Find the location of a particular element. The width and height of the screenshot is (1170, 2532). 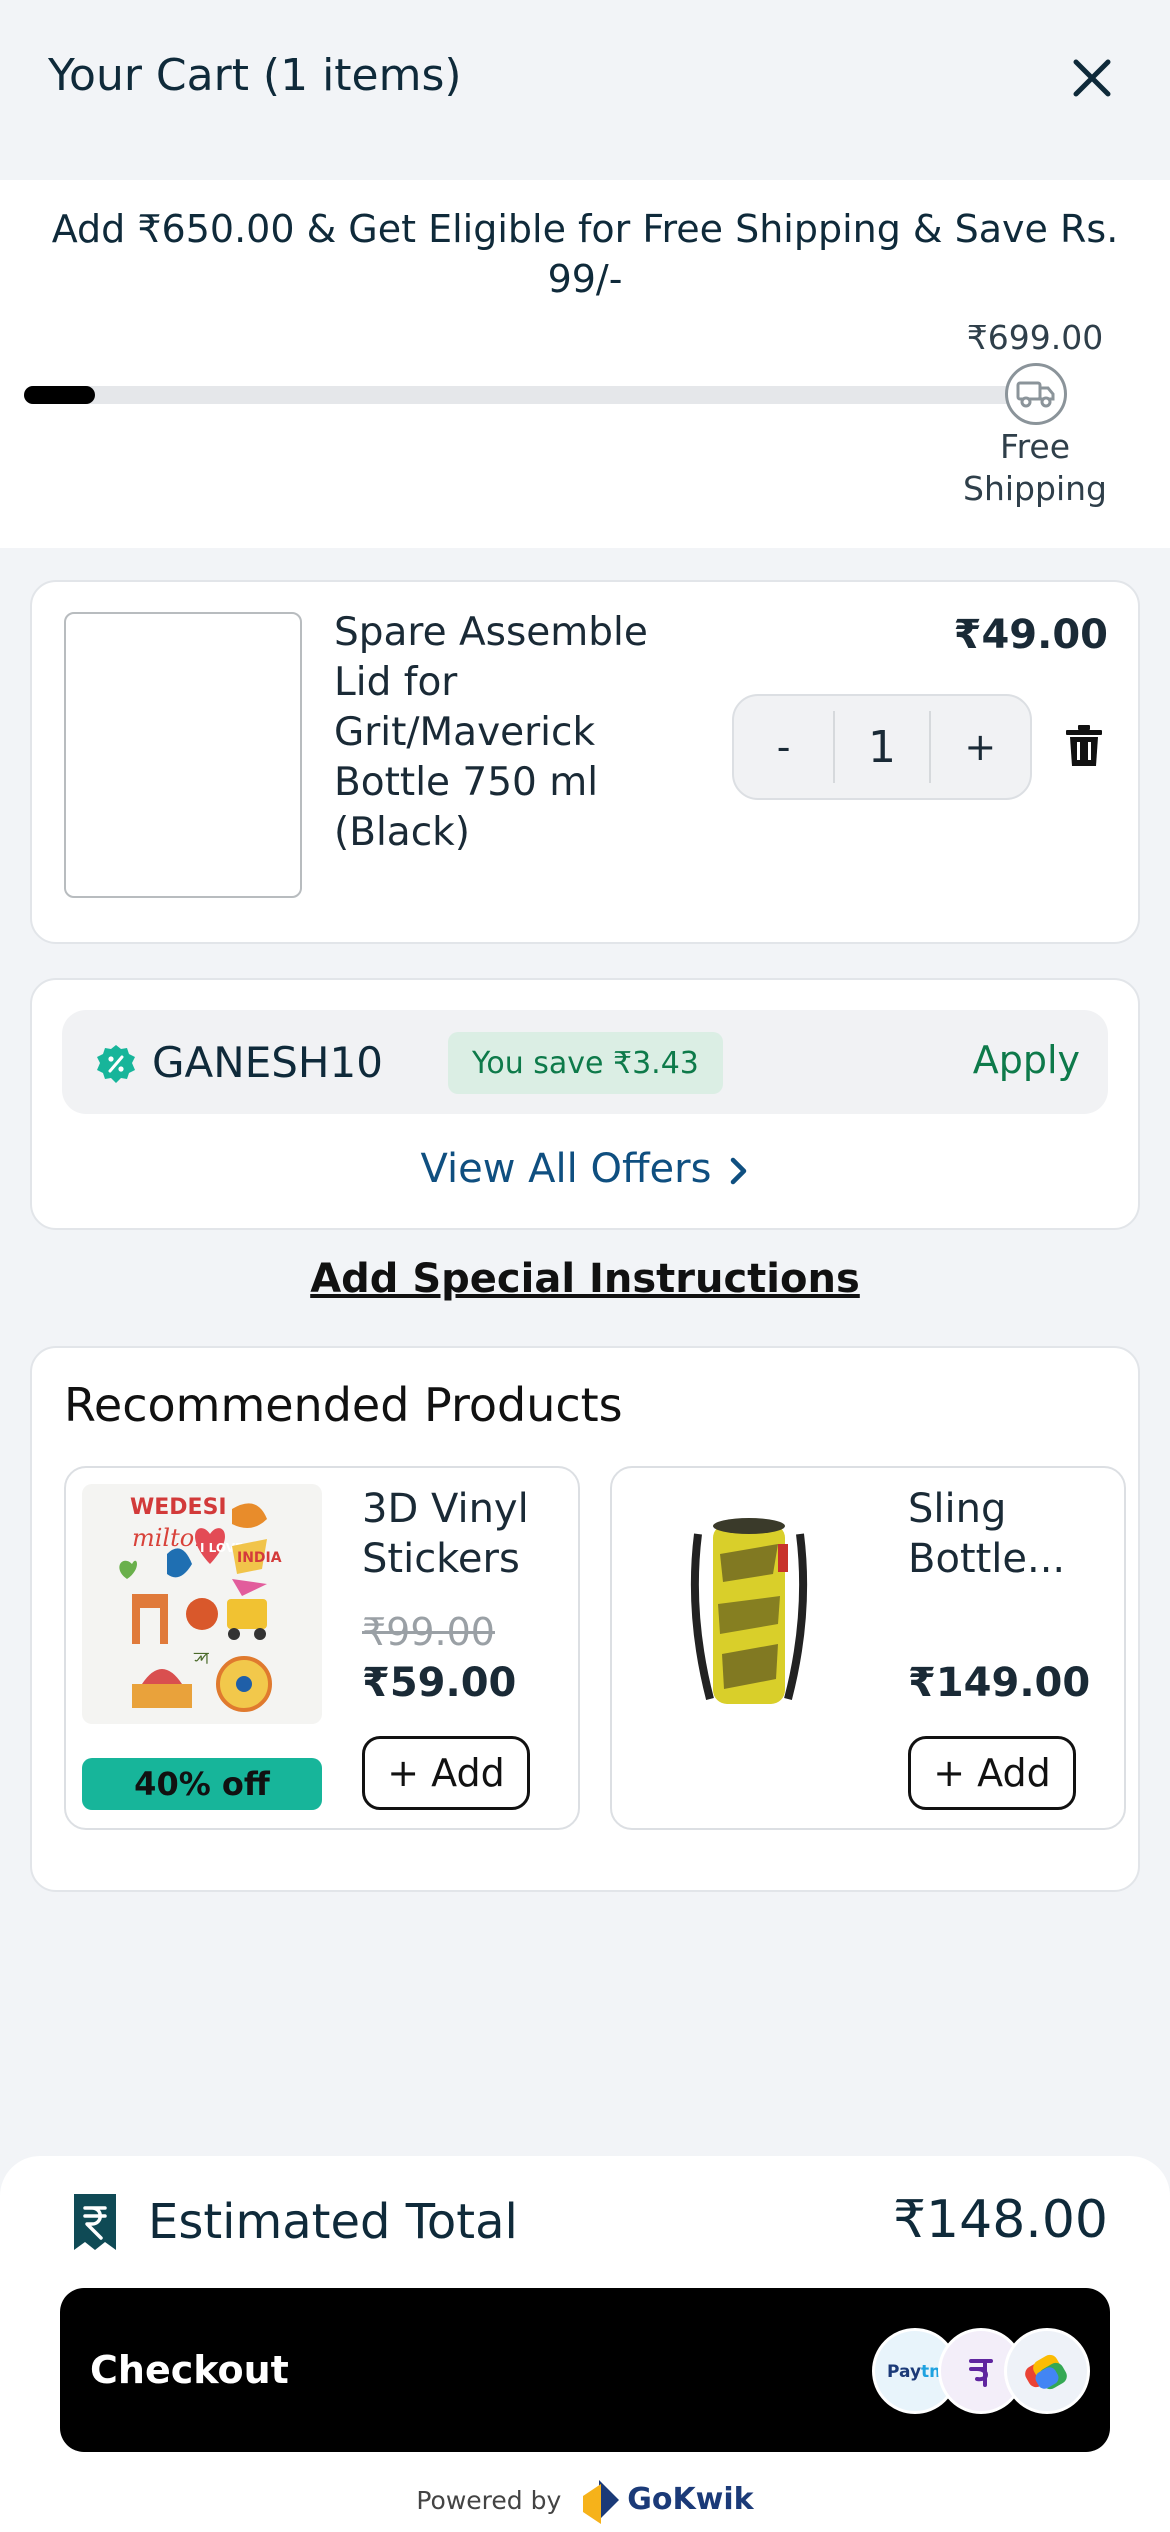

decrease-quantity-button: - is located at coordinates (783, 747).